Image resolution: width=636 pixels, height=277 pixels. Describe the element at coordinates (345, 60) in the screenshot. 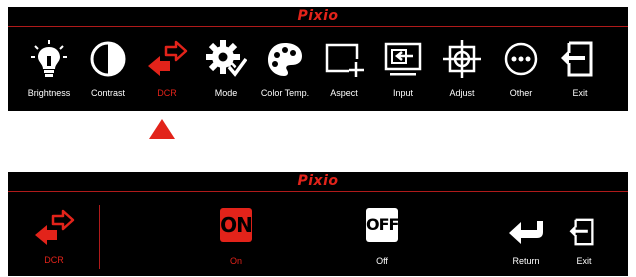

I see `aspect-icon` at that location.